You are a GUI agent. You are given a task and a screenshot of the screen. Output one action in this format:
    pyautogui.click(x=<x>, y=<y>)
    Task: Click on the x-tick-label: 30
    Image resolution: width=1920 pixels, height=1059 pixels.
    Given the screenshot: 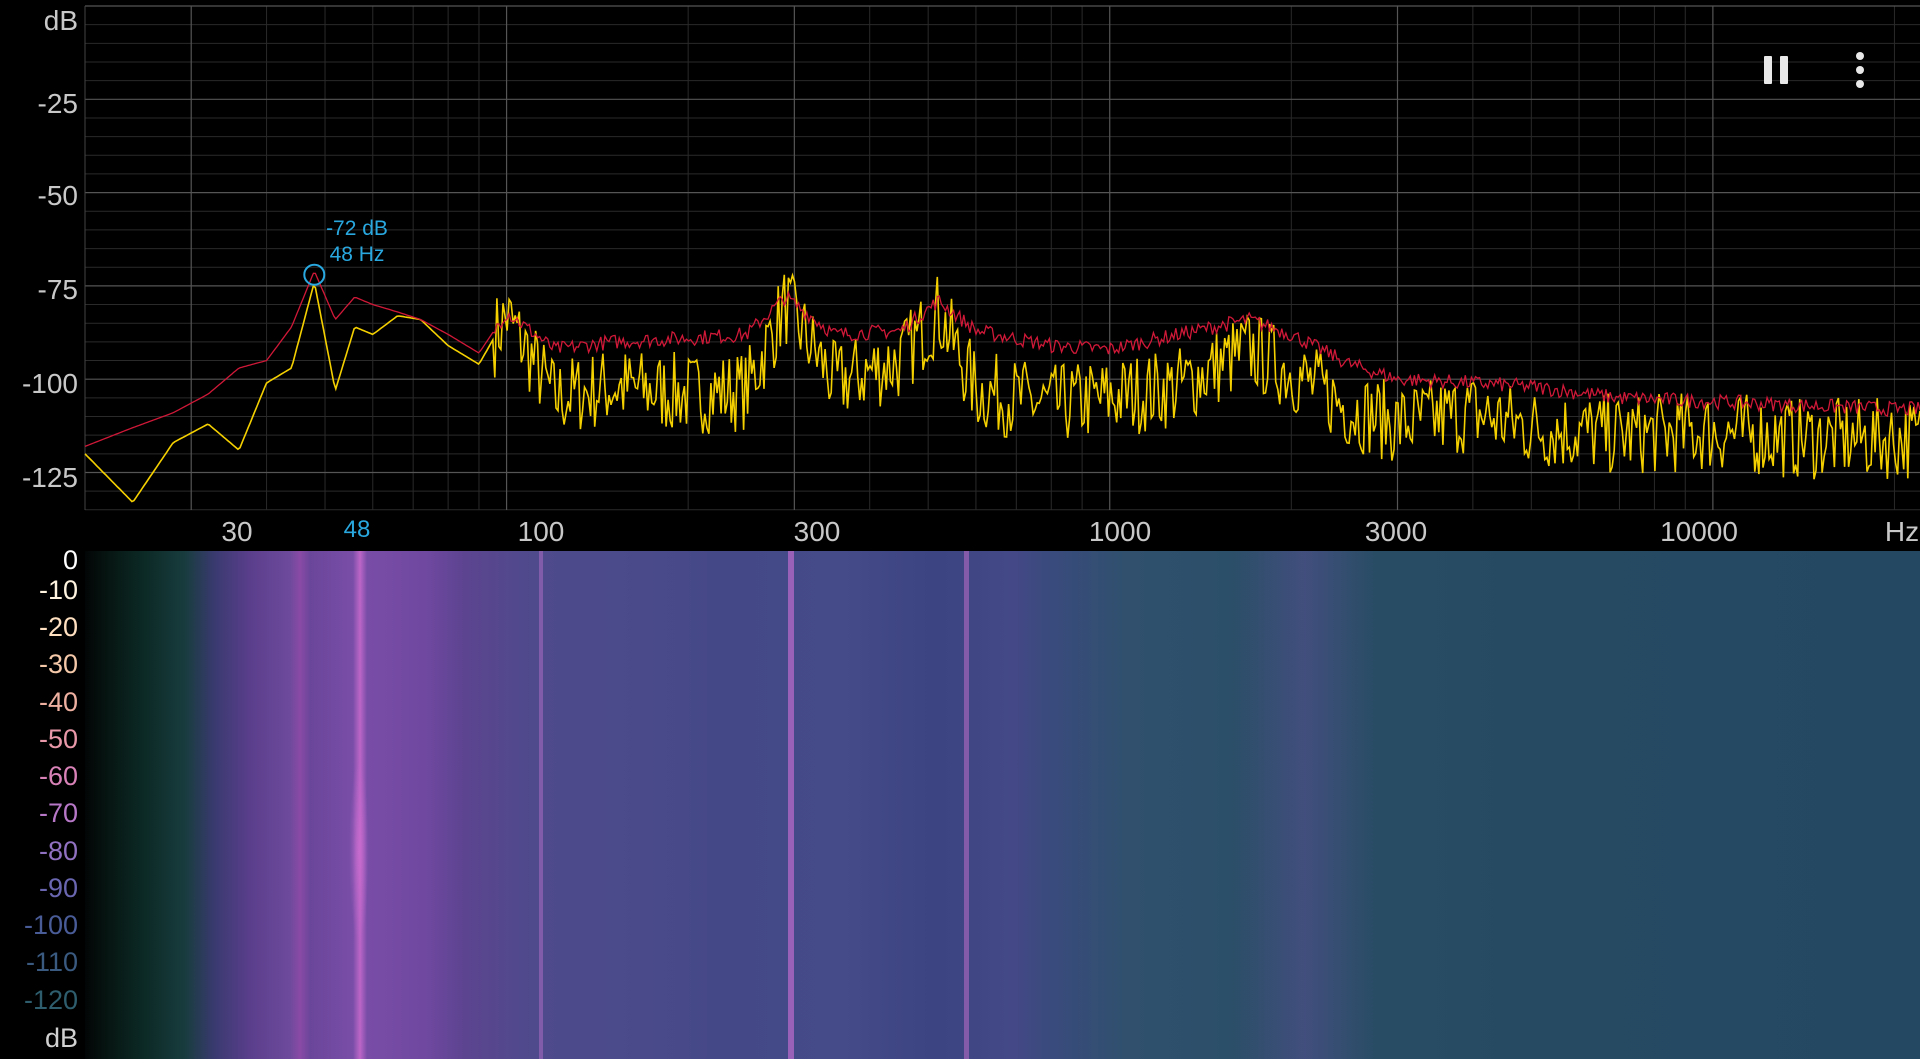 What is the action you would take?
    pyautogui.click(x=237, y=531)
    